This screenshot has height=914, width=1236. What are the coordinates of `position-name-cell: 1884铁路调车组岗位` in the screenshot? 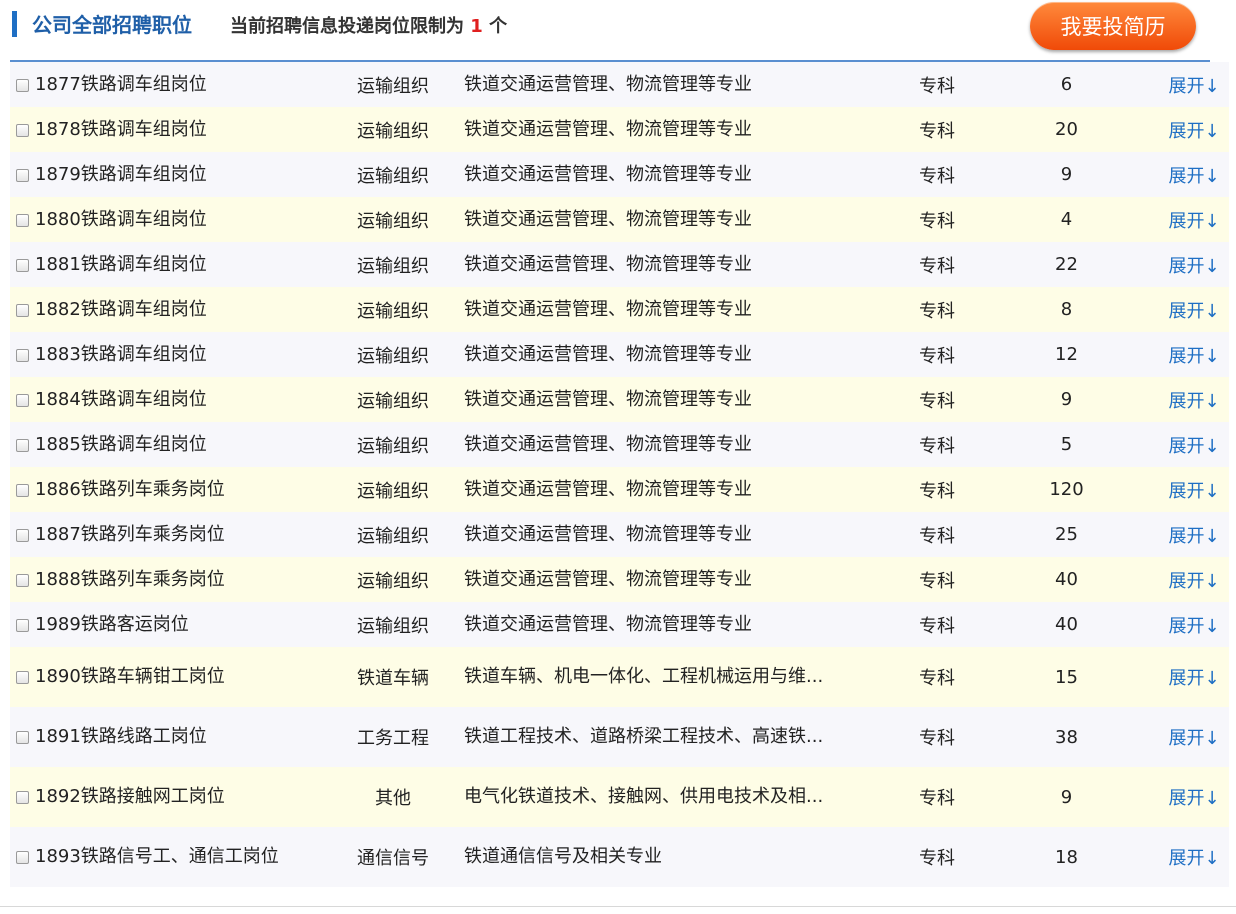 It's located at (172, 399).